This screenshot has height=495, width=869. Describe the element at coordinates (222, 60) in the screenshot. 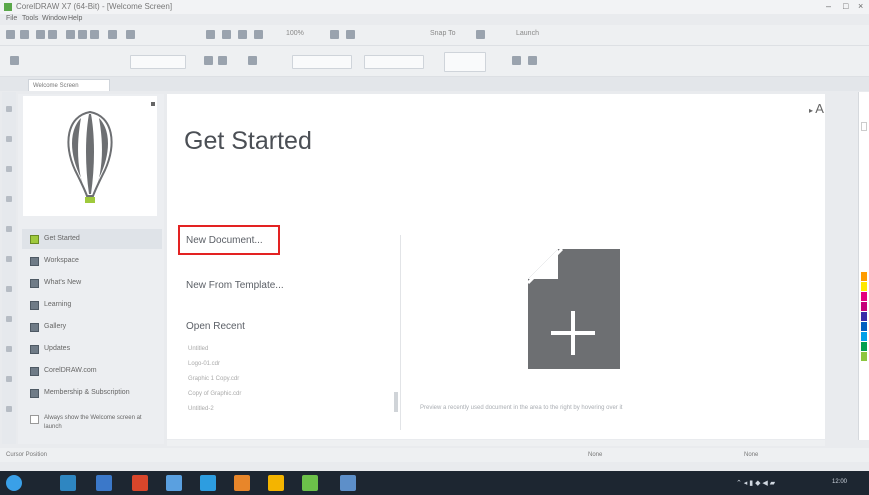

I see `landscape-icon` at that location.